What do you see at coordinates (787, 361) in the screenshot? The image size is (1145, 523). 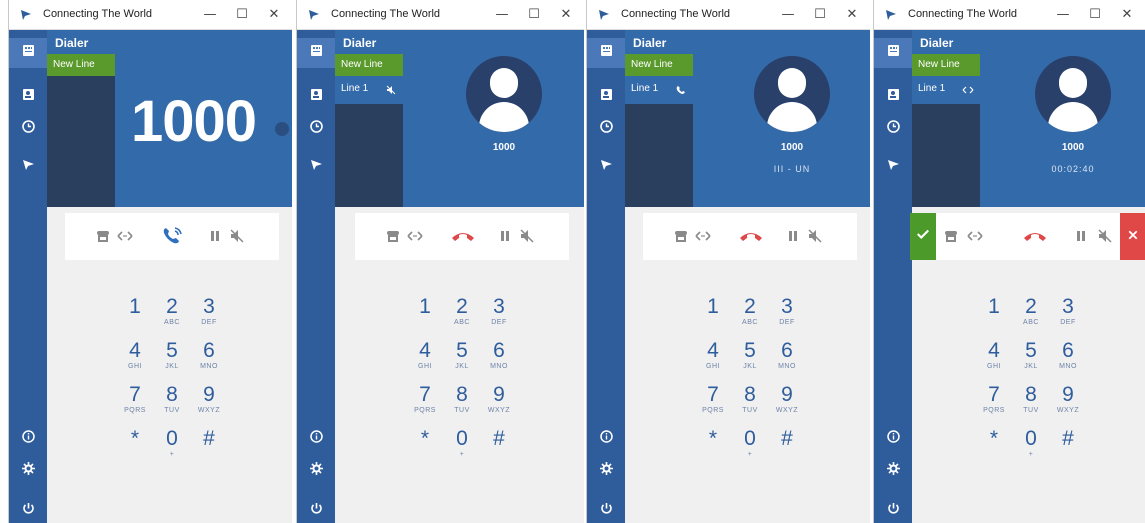 I see `dialpad-key-6: 6 MNO` at bounding box center [787, 361].